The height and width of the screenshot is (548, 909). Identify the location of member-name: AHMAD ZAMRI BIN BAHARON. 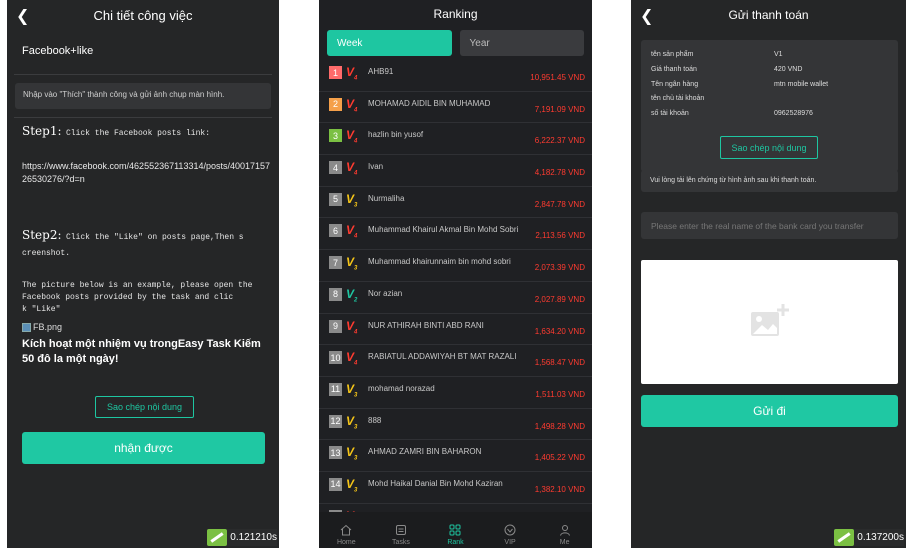
(425, 452).